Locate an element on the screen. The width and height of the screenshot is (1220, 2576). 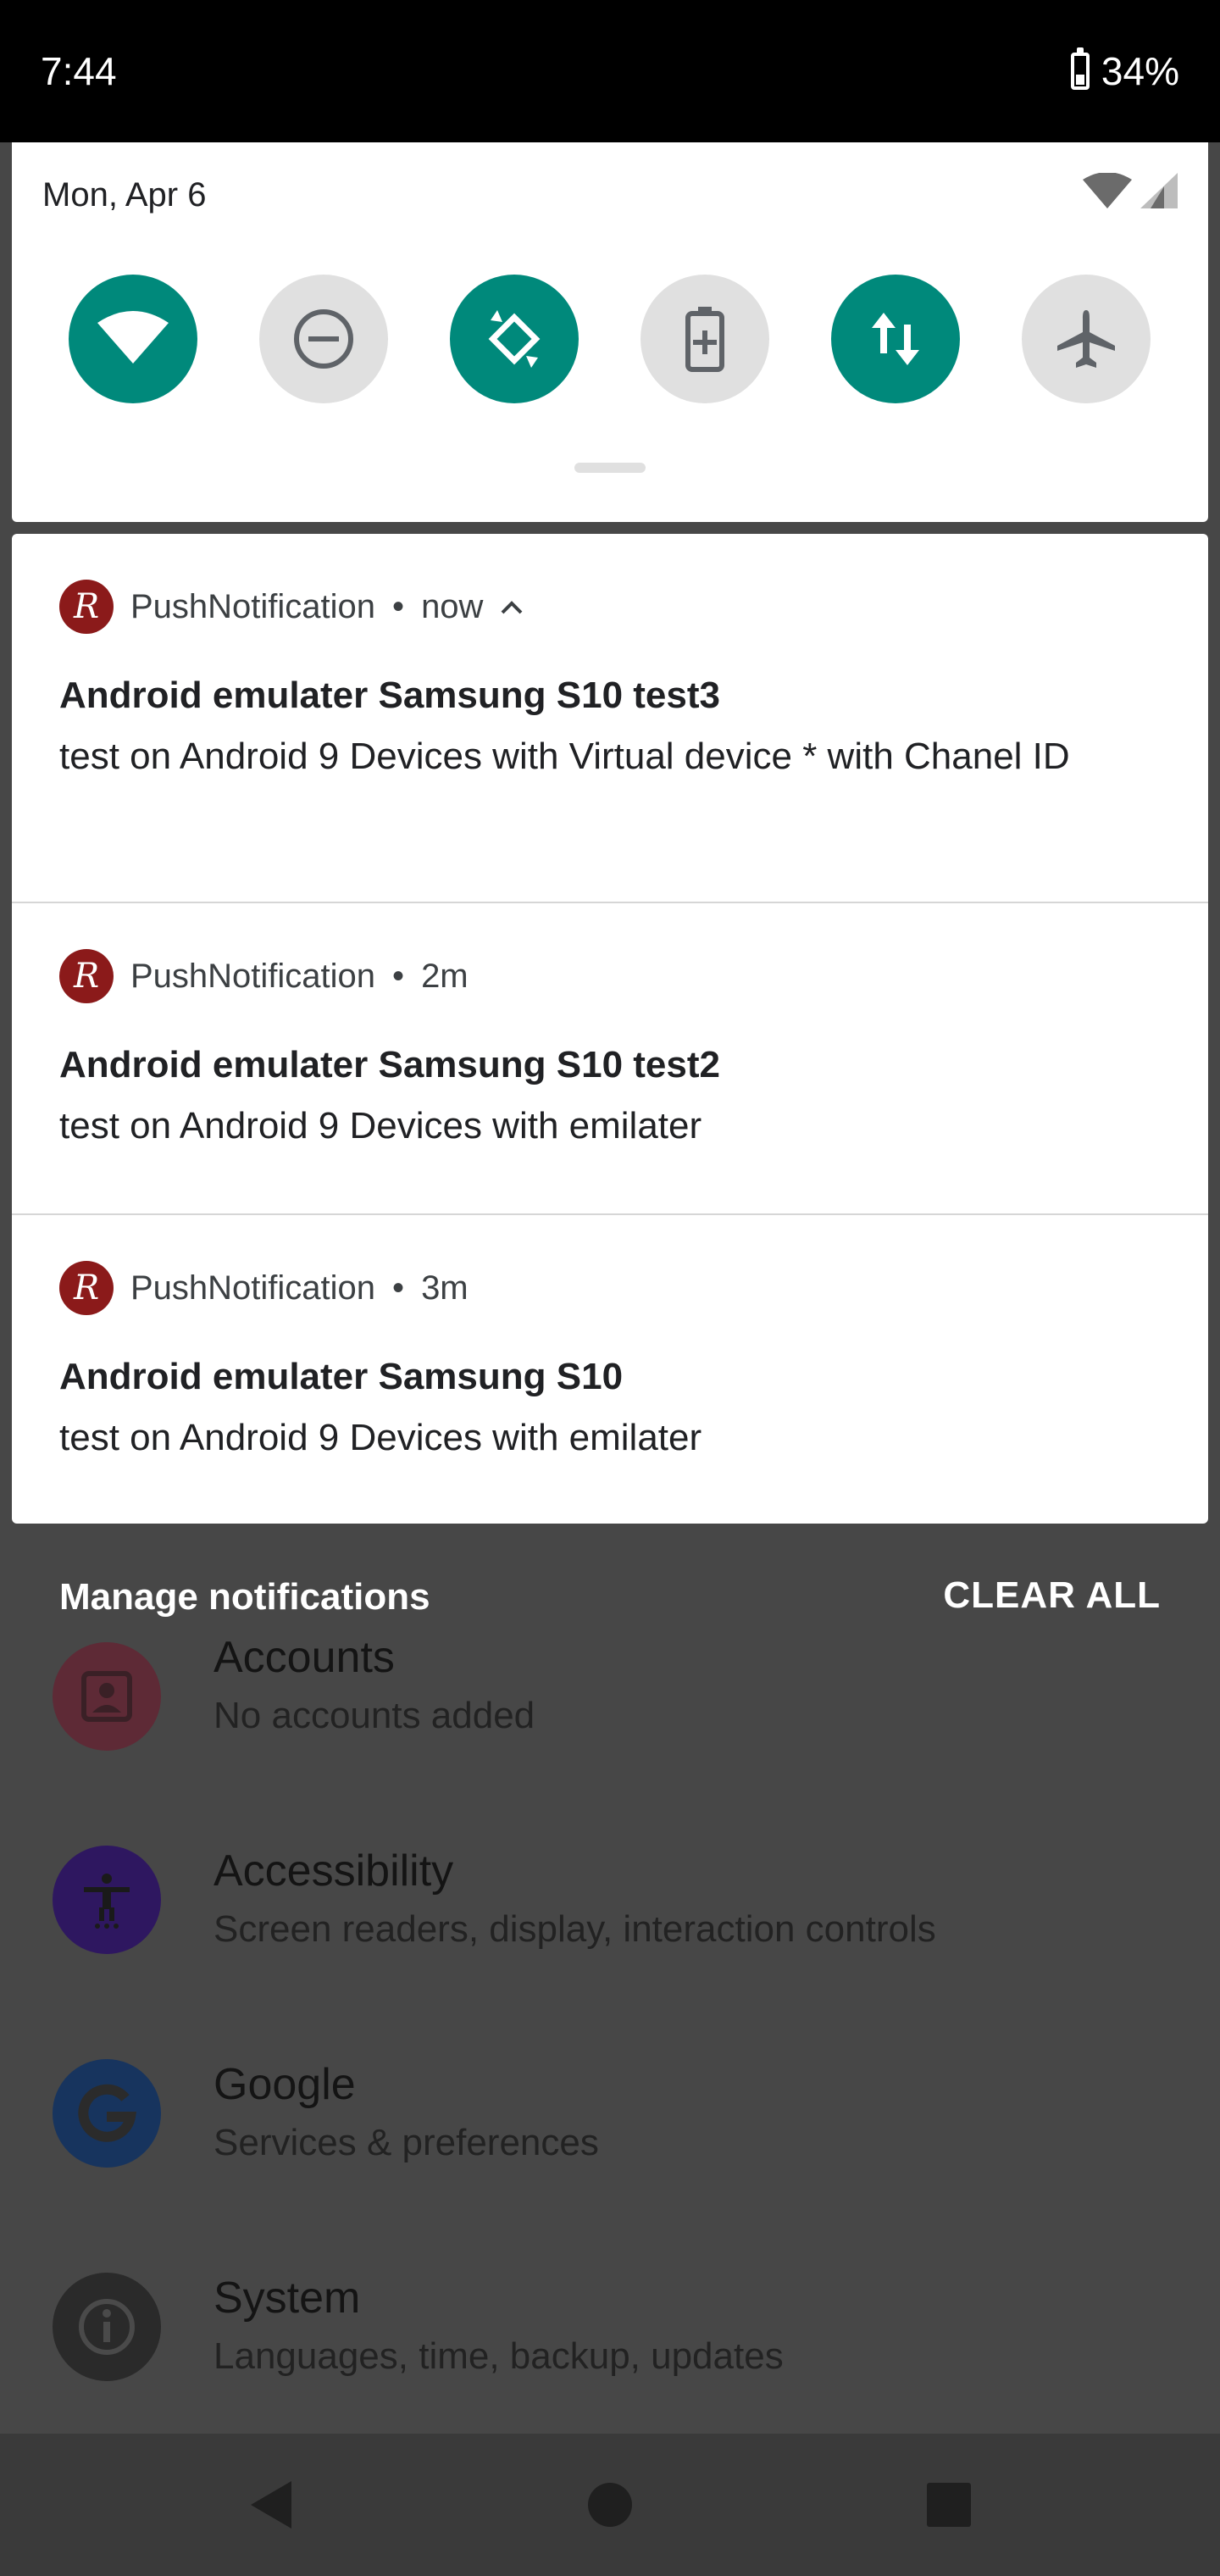
chevron-up-icon is located at coordinates (512, 606).